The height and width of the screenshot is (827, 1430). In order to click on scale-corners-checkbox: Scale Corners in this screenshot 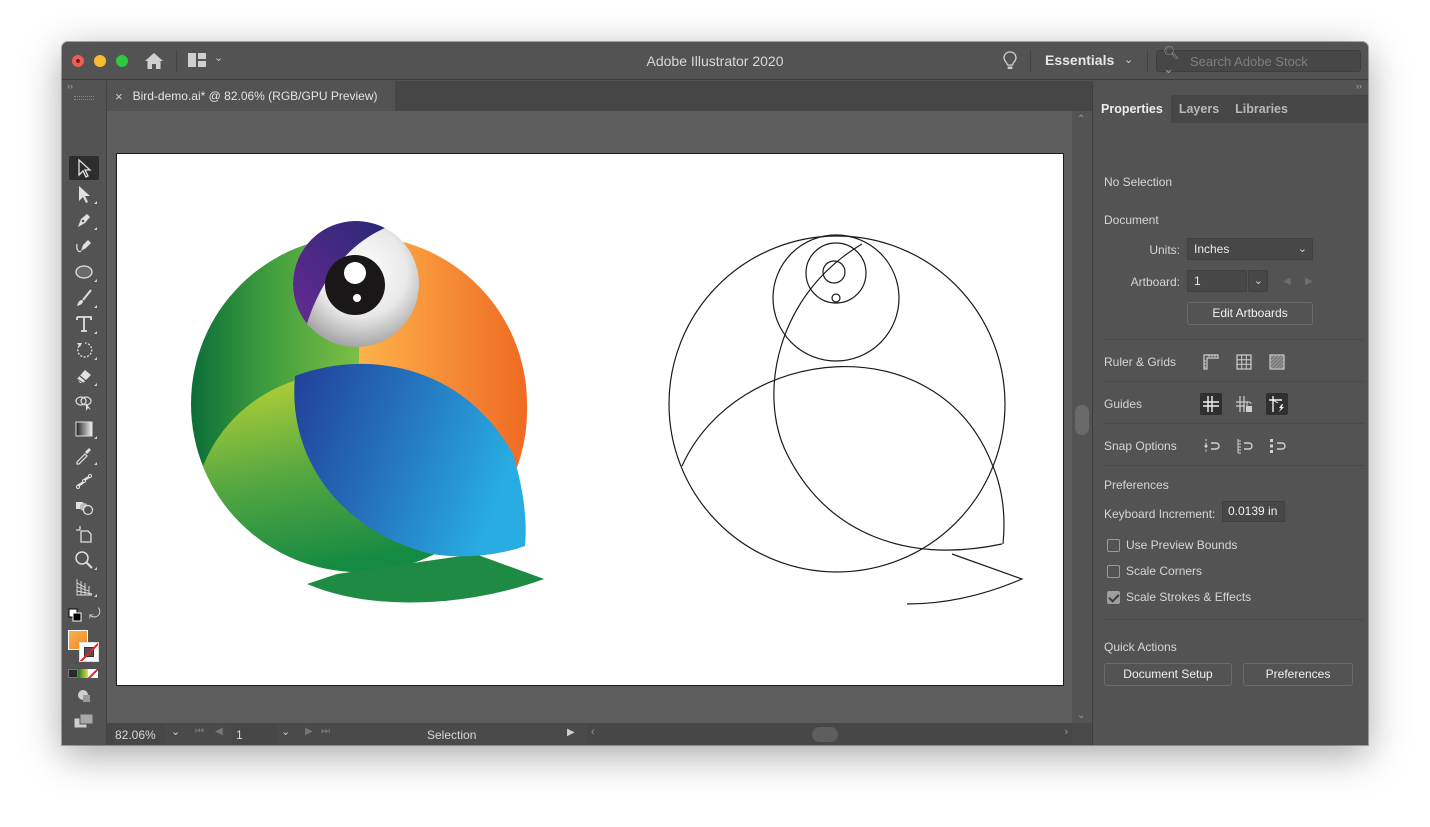, I will do `click(1154, 571)`.